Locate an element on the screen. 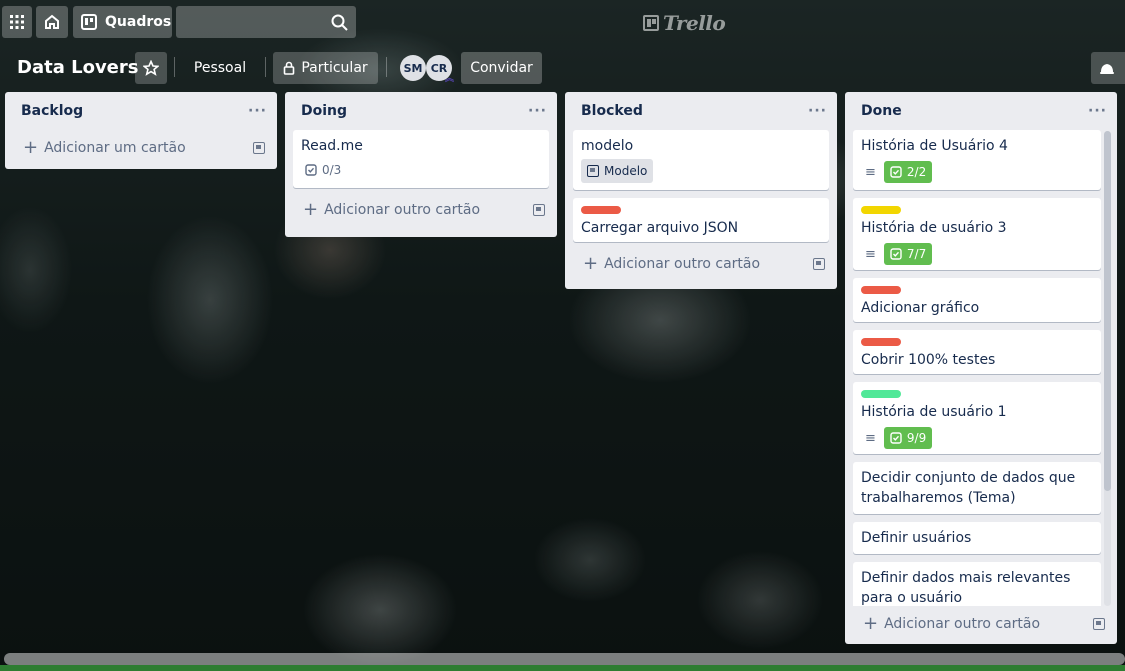 Image resolution: width=1125 pixels, height=671 pixels. home-button is located at coordinates (52, 22).